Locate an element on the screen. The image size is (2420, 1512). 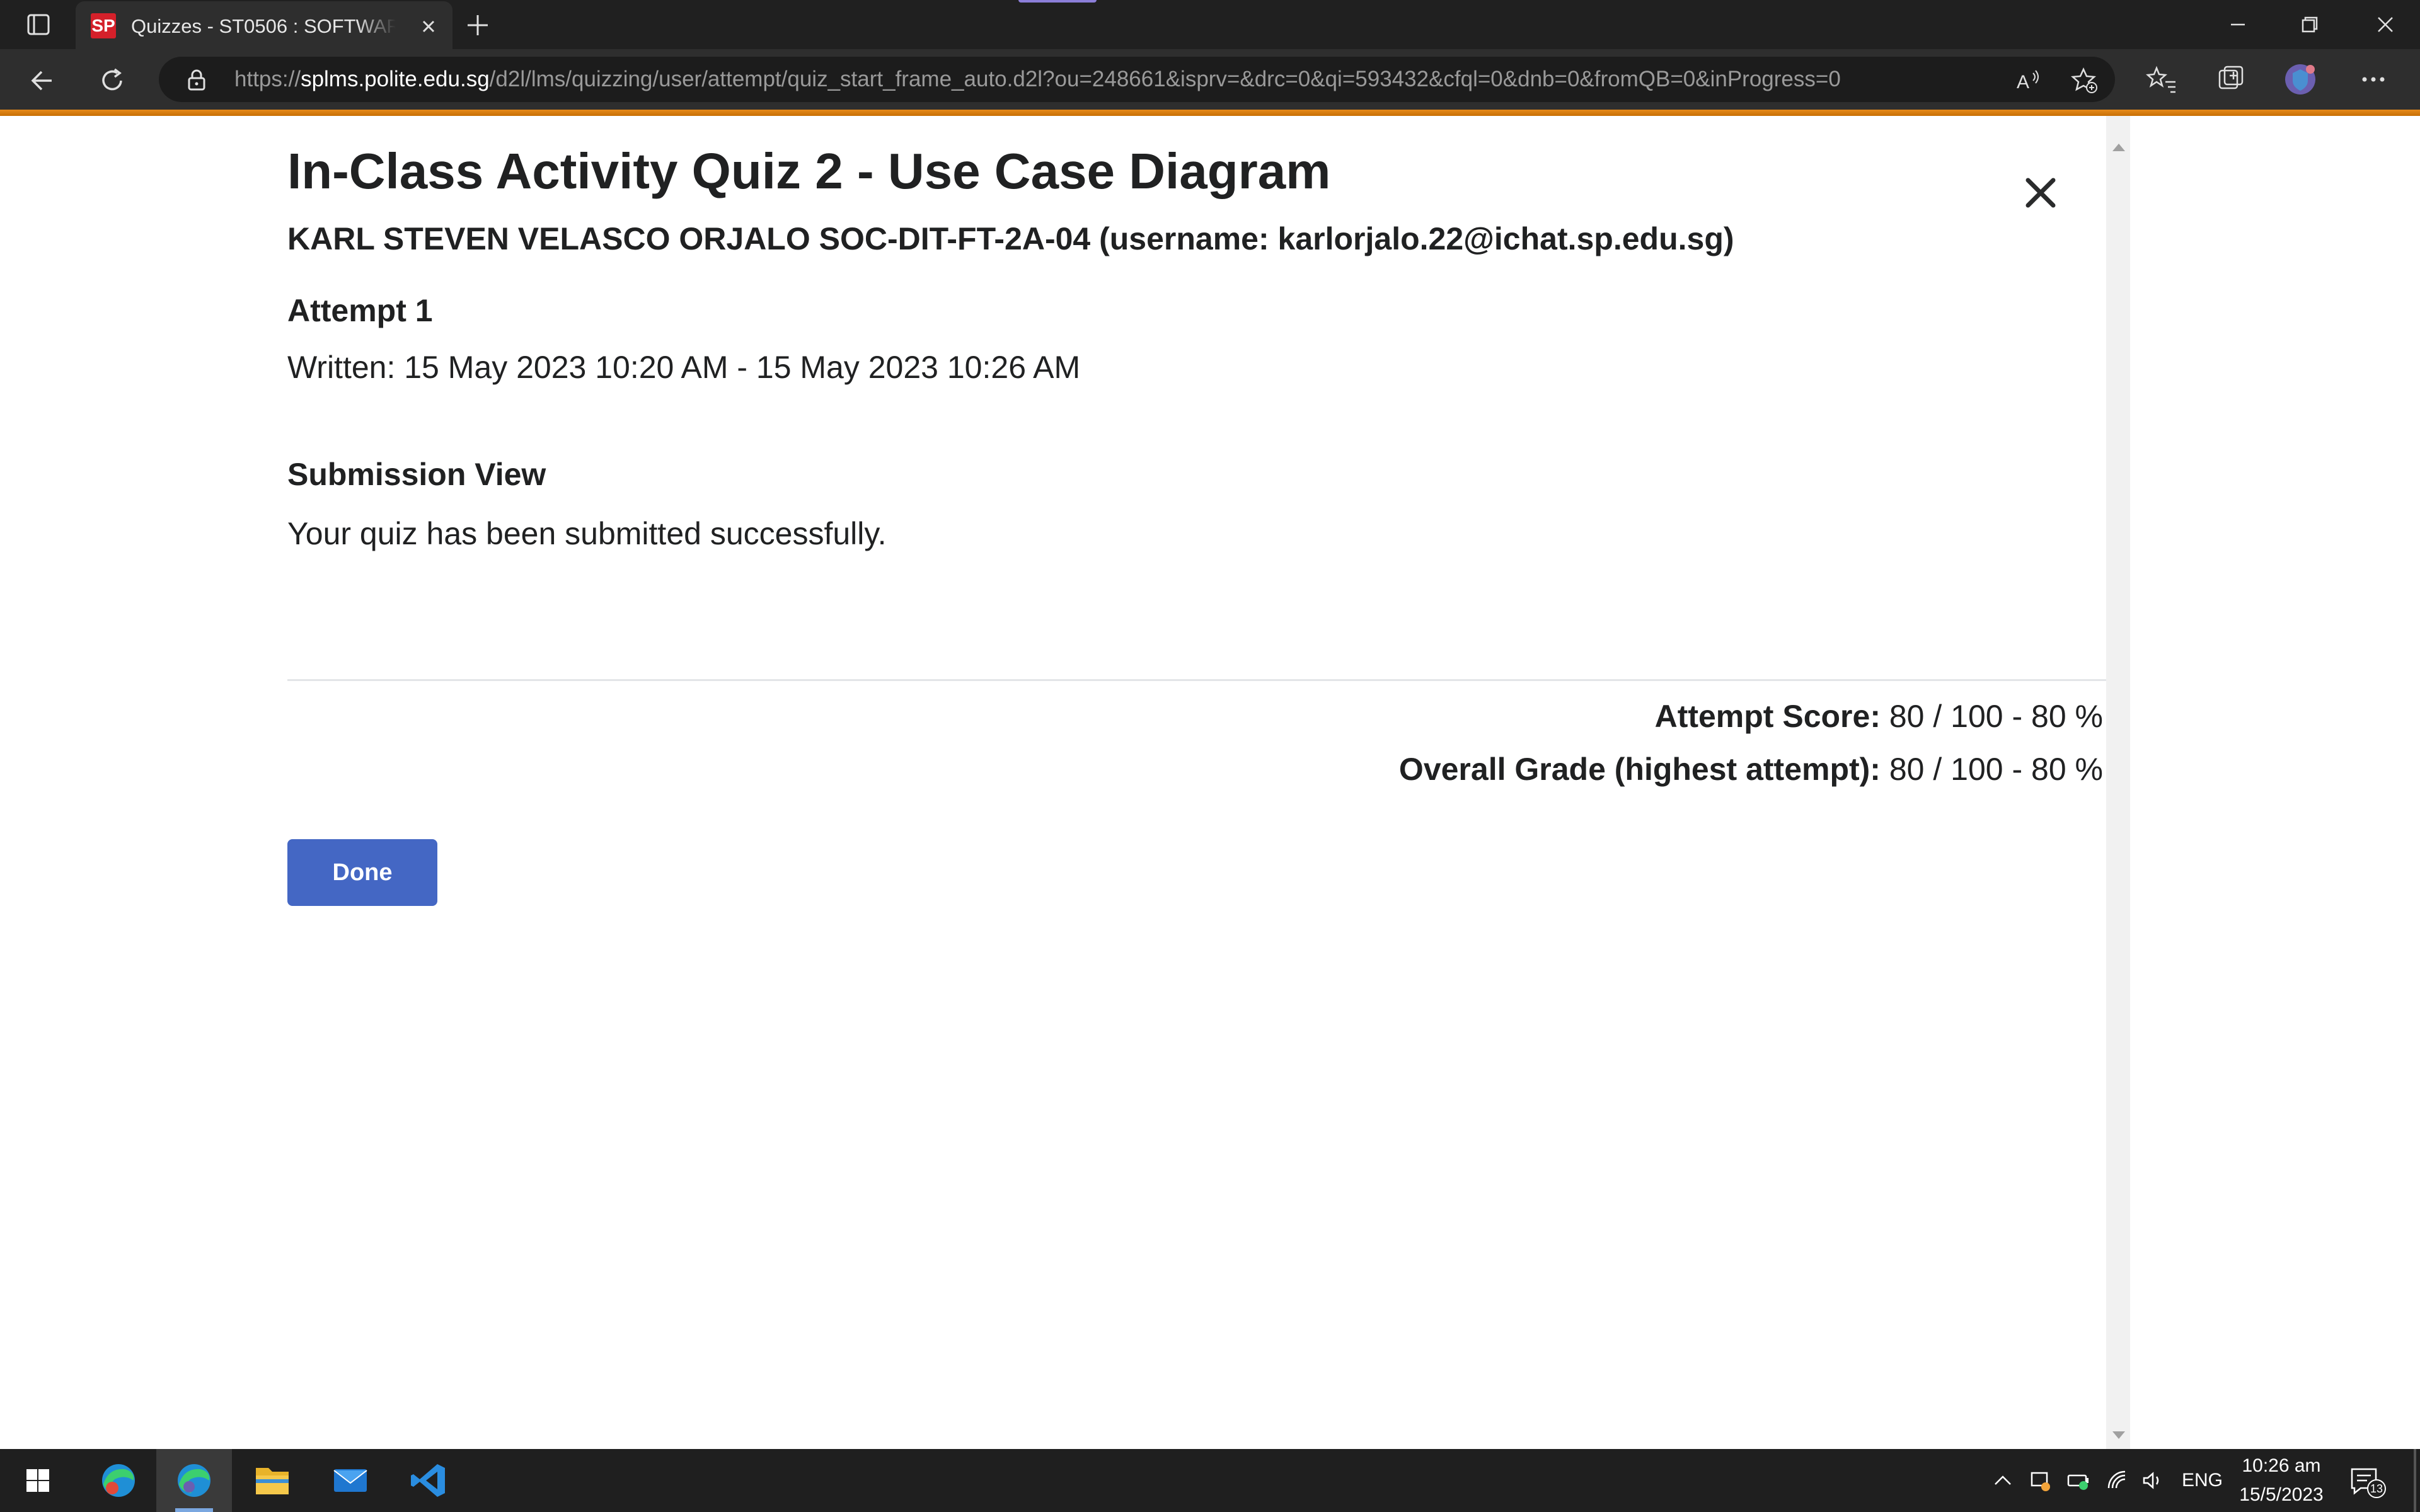
add-favorite-icon is located at coordinates (2084, 80).